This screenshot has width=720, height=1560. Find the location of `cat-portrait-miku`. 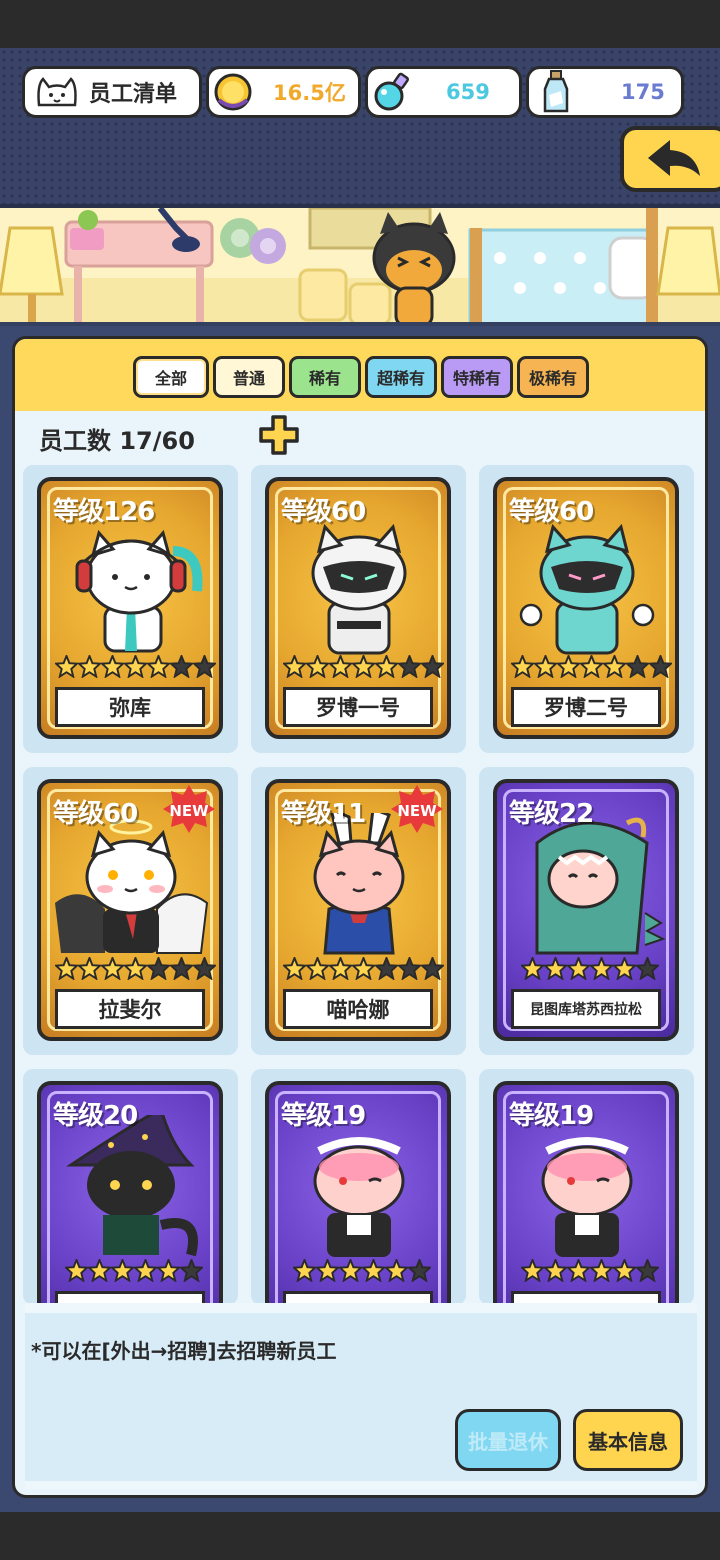

cat-portrait-miku is located at coordinates (139, 591).